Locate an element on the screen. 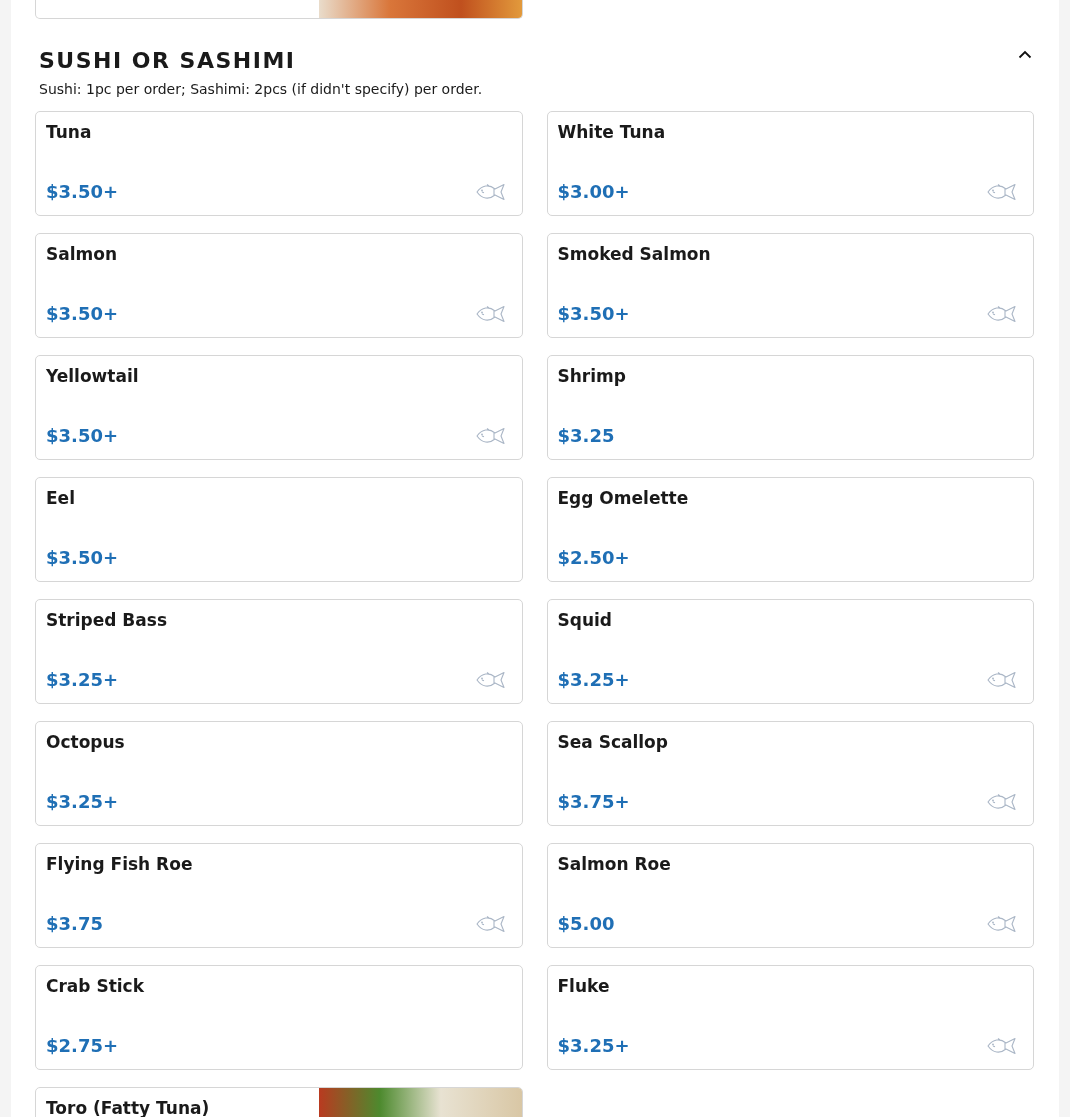 The width and height of the screenshot is (1070, 1117). menu-item-card: Sea Scallop $3.75+ is located at coordinates (790, 773).